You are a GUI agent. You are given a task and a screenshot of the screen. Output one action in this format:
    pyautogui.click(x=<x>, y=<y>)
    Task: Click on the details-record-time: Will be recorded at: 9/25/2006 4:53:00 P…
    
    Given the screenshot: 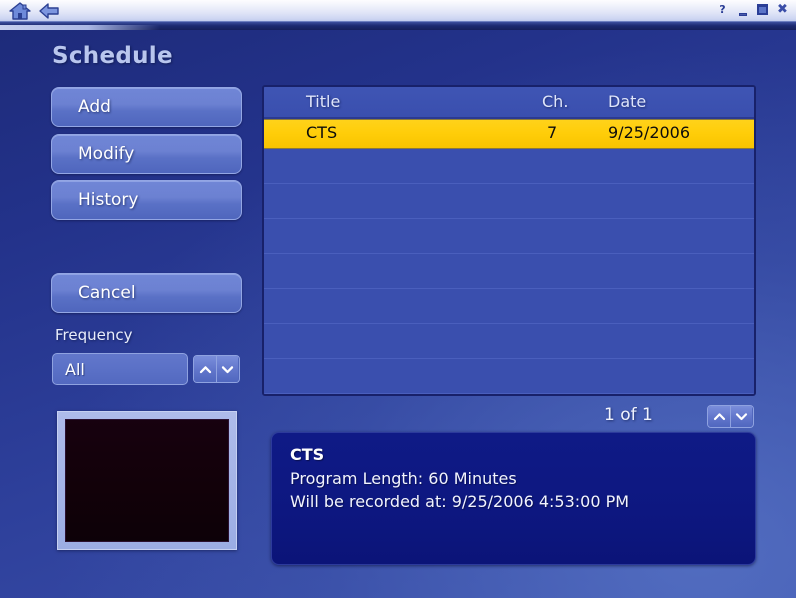 What is the action you would take?
    pyautogui.click(x=460, y=502)
    